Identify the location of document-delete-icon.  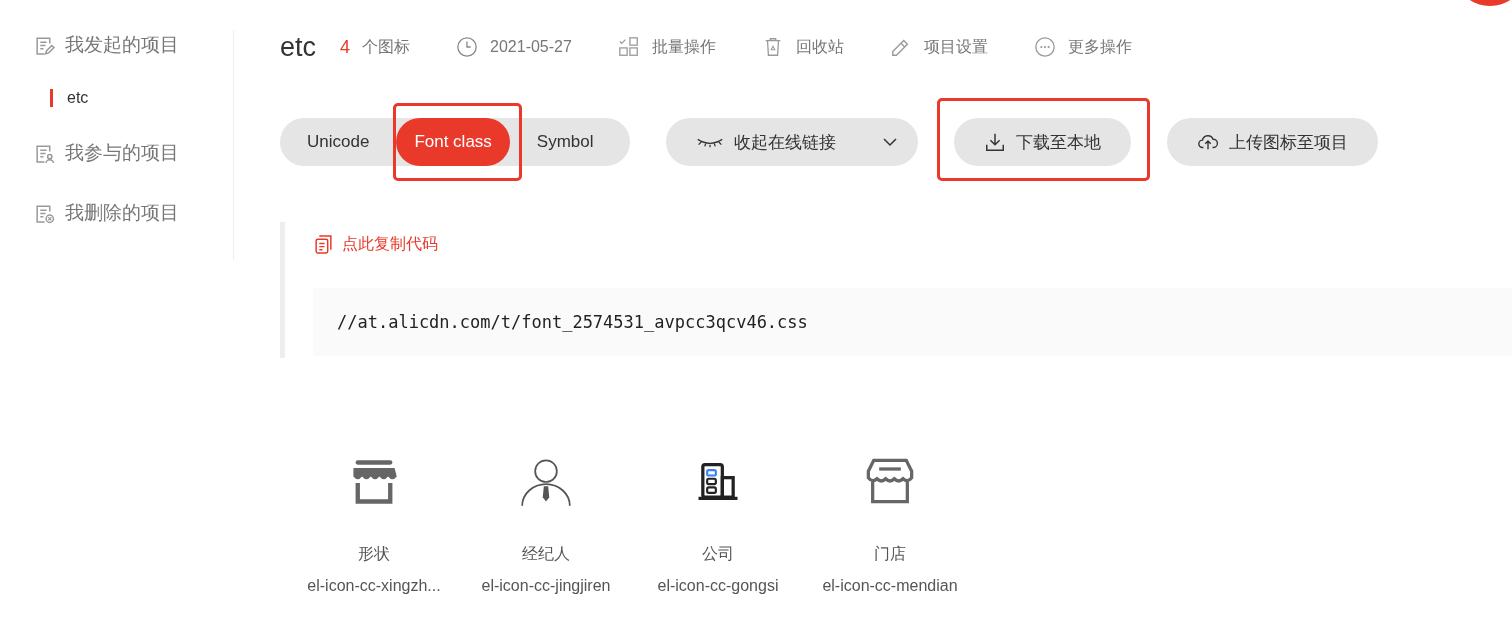
(44, 213).